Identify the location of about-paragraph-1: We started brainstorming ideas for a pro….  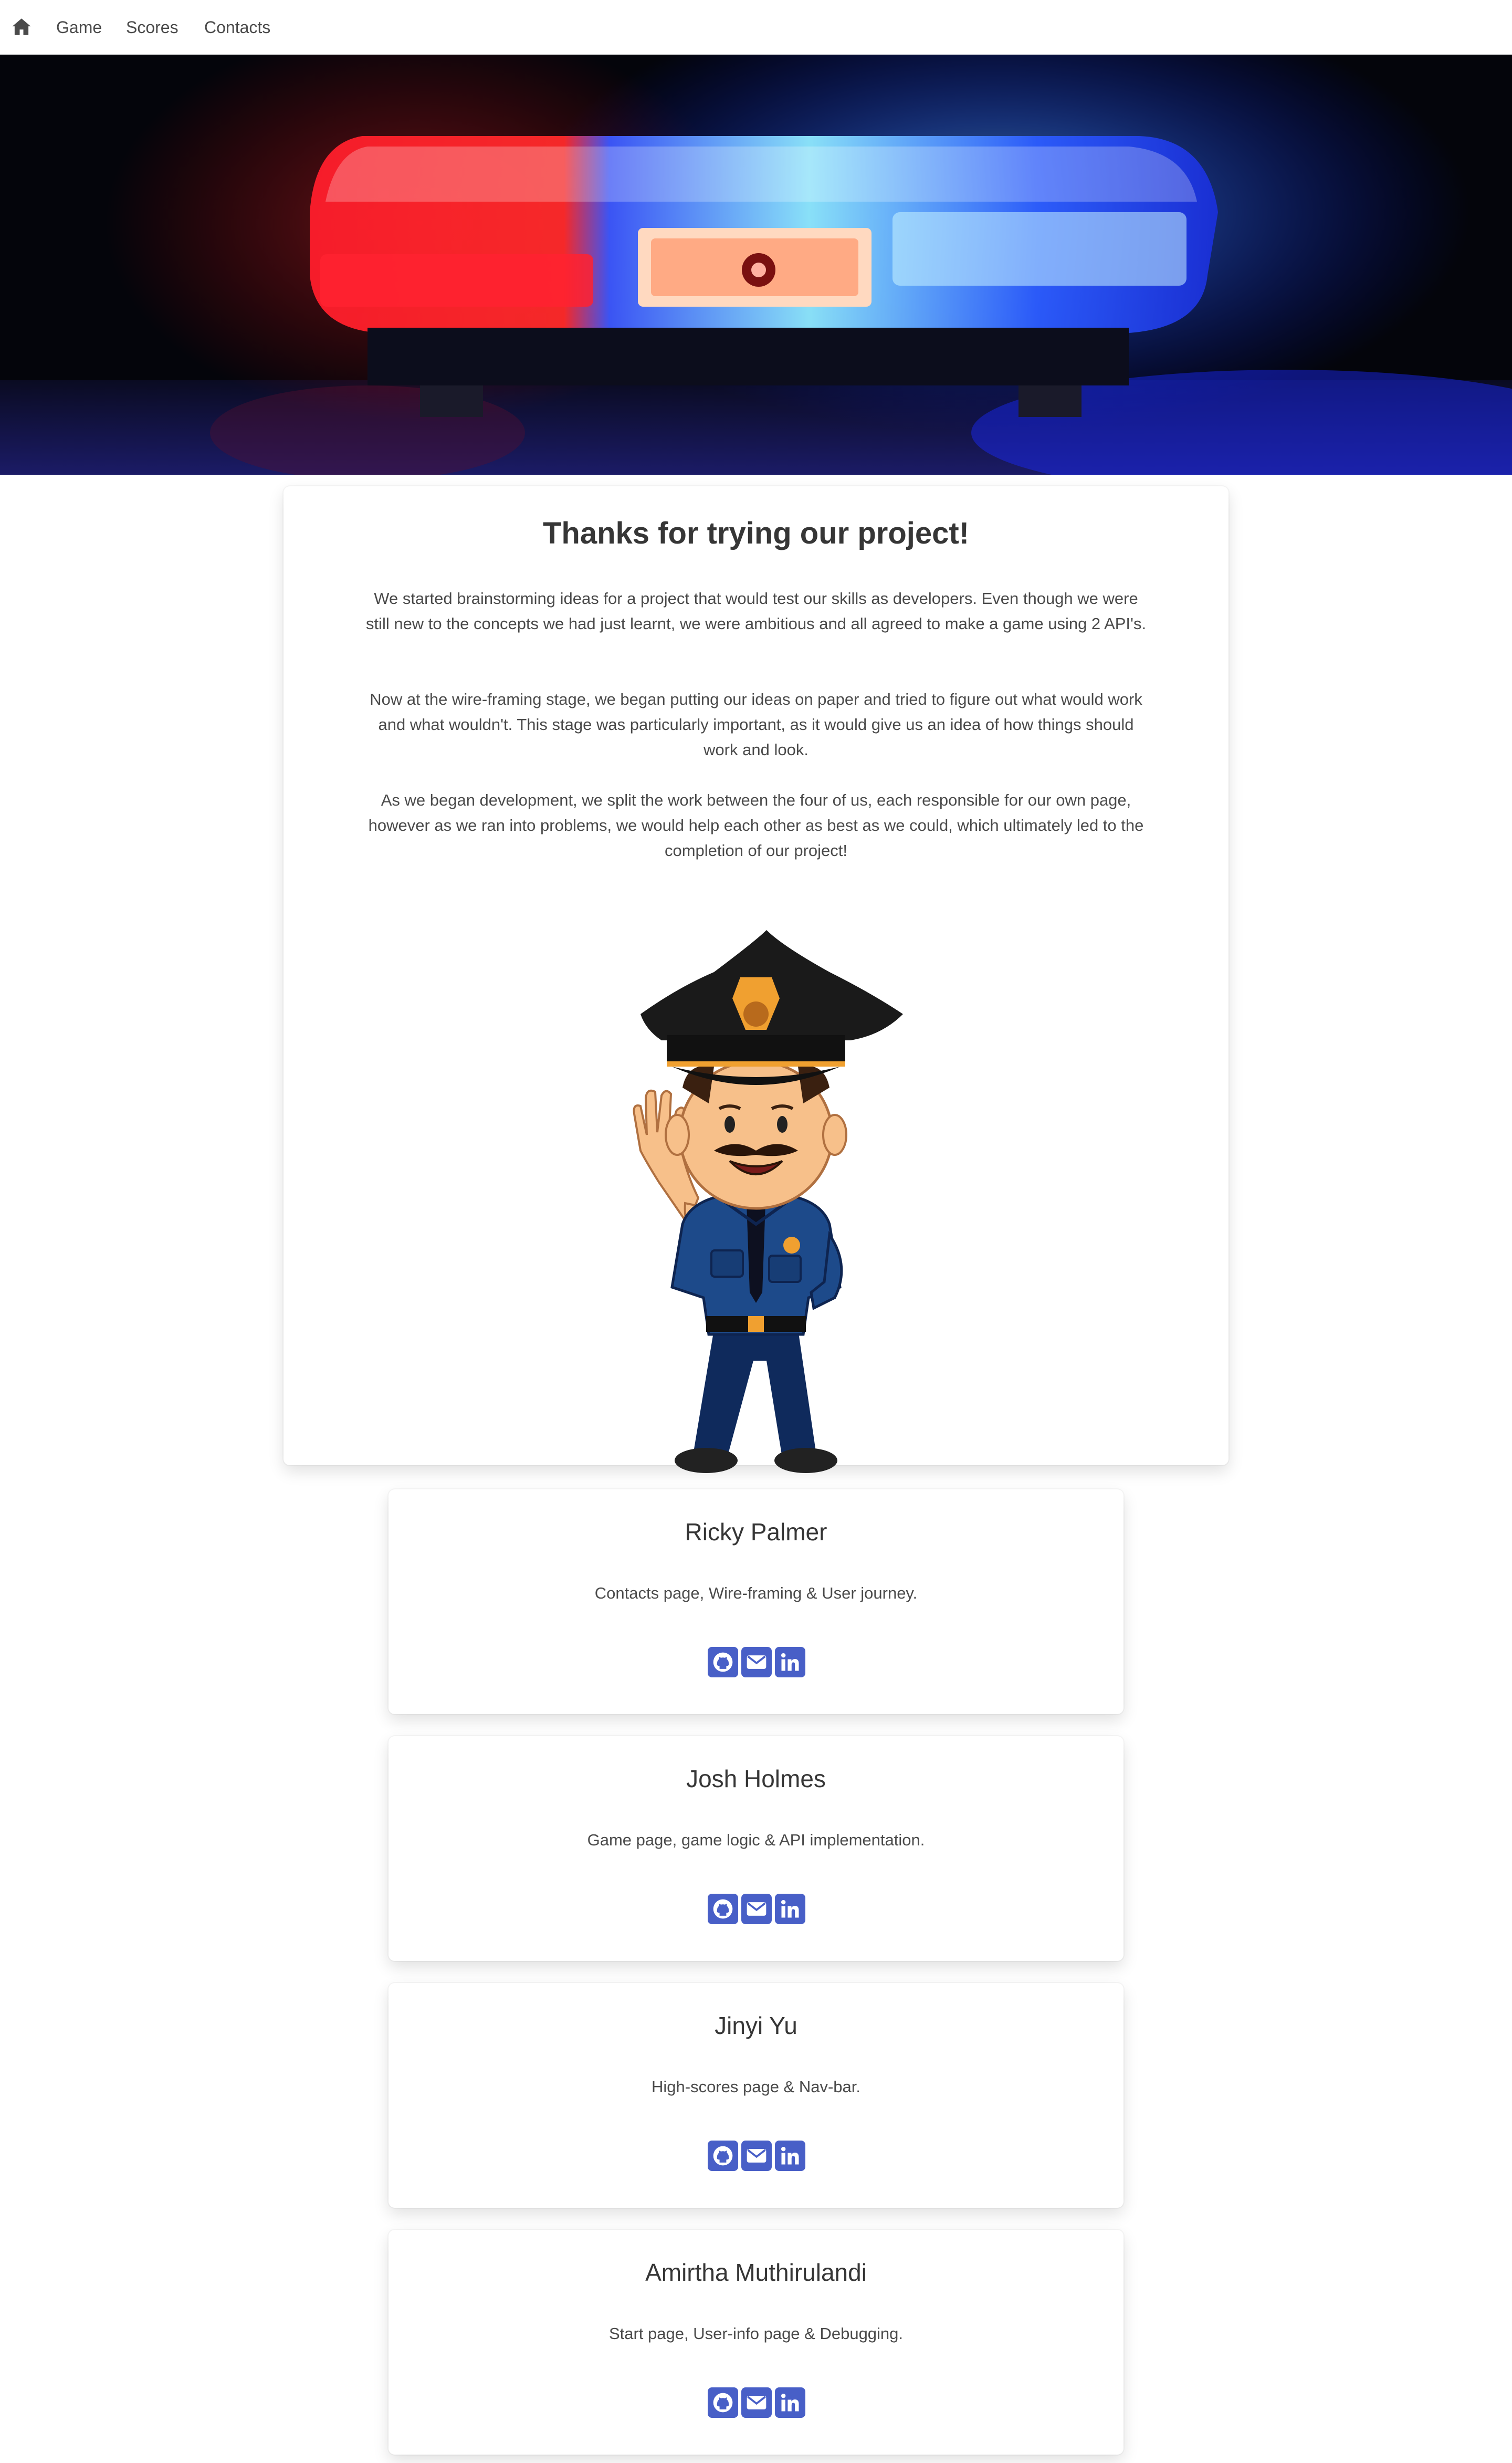
(756, 611).